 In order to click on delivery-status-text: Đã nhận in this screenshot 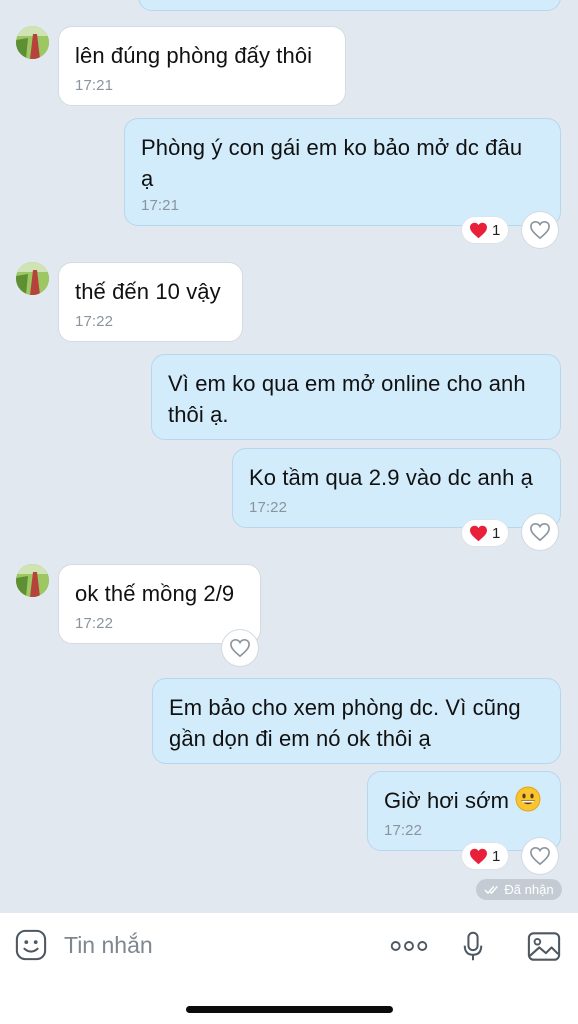, I will do `click(529, 889)`.